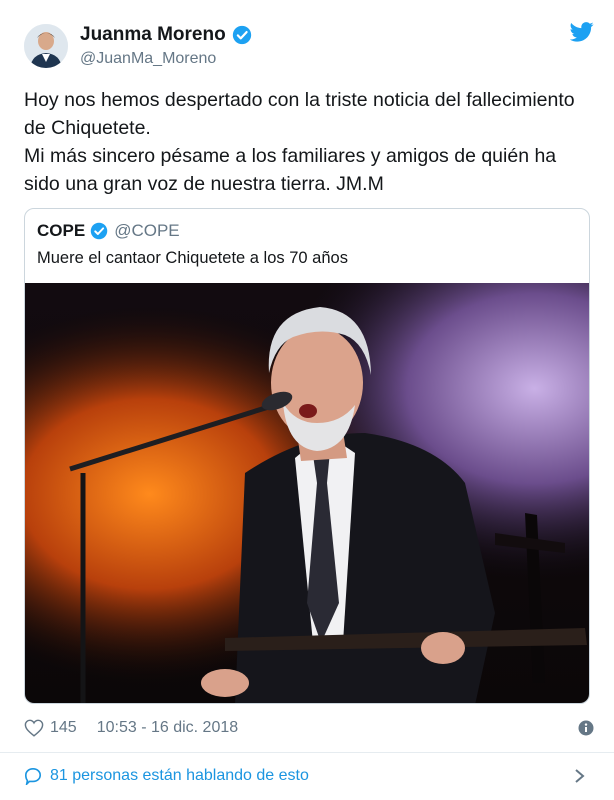 The width and height of the screenshot is (614, 800). What do you see at coordinates (586, 728) in the screenshot?
I see `info-icon` at bounding box center [586, 728].